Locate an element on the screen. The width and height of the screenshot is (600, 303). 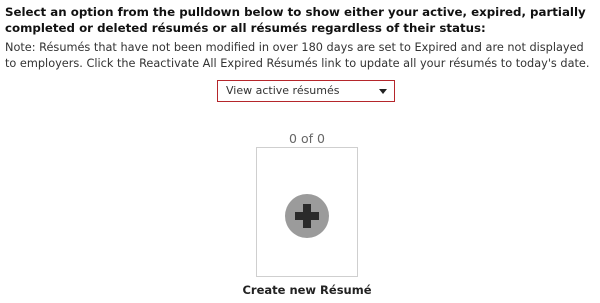
plus-circle-icon is located at coordinates (307, 216).